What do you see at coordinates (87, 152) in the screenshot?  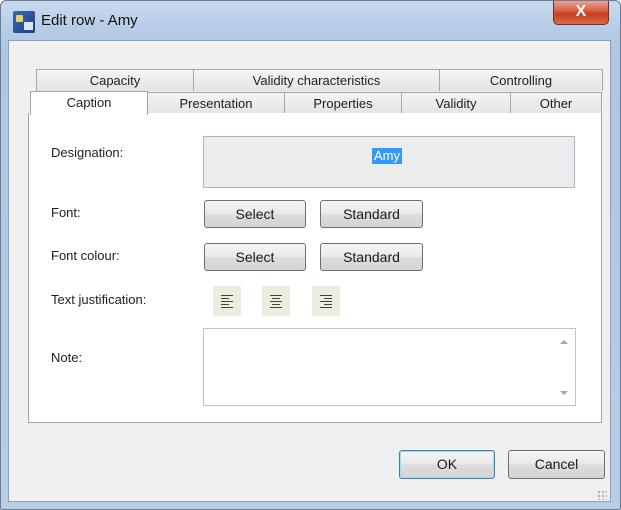 I see `designation-label: Designation:` at bounding box center [87, 152].